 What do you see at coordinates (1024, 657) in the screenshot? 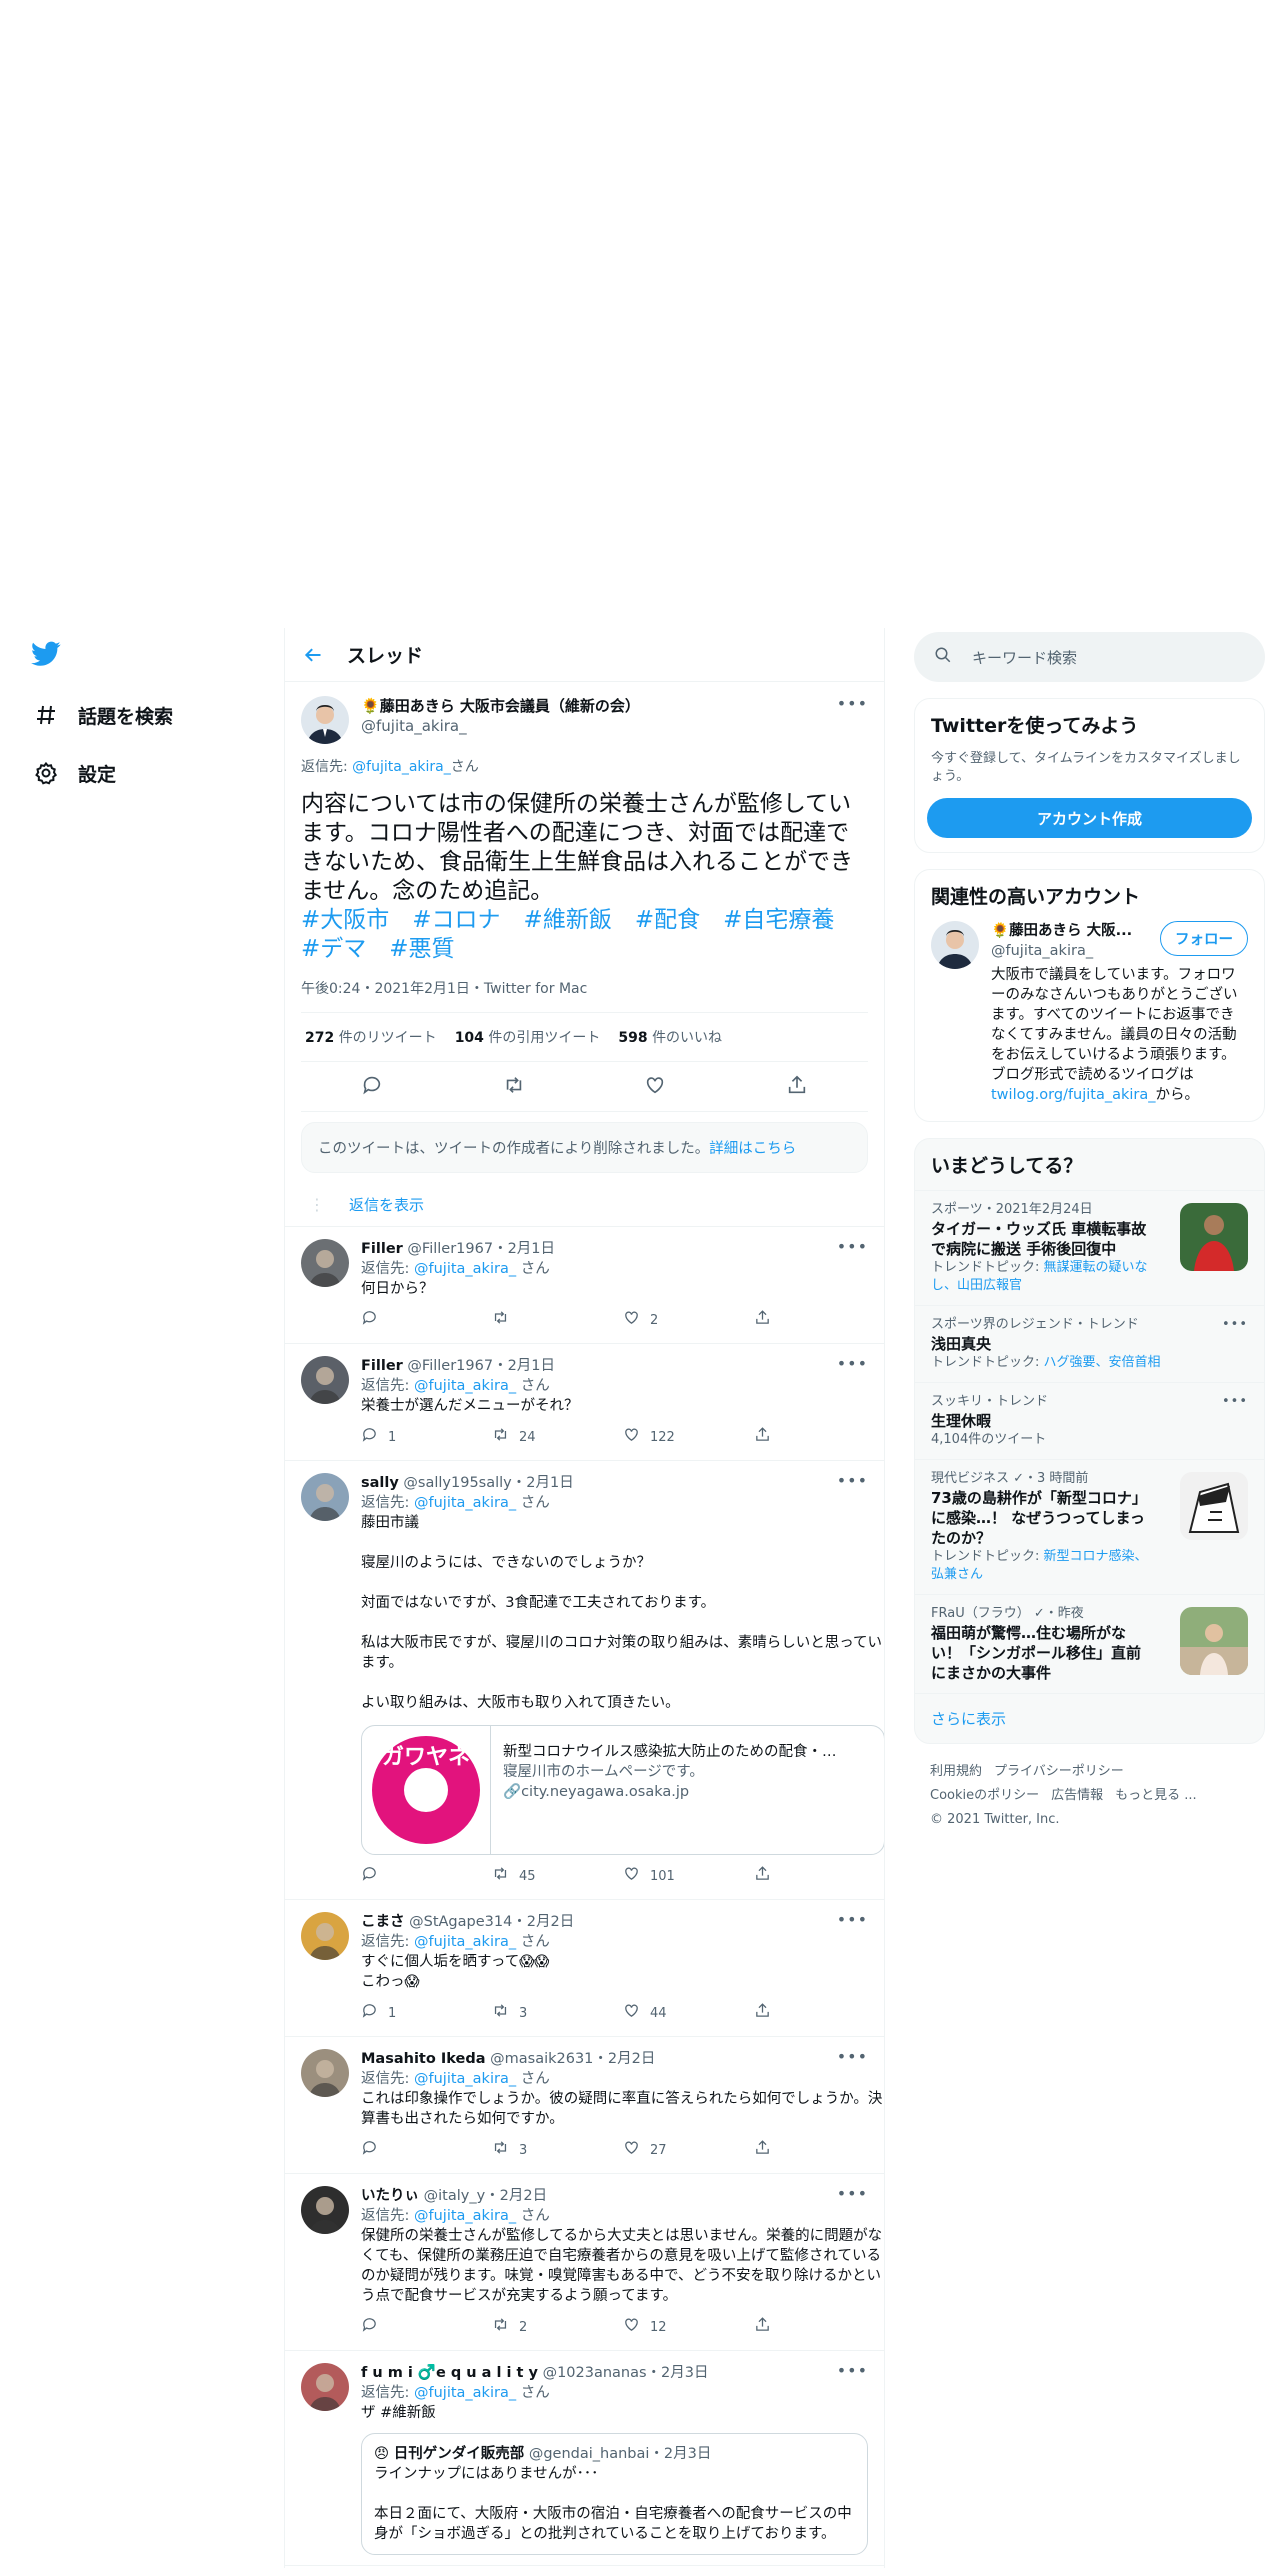
I see `search-input: キーワード検索` at bounding box center [1024, 657].